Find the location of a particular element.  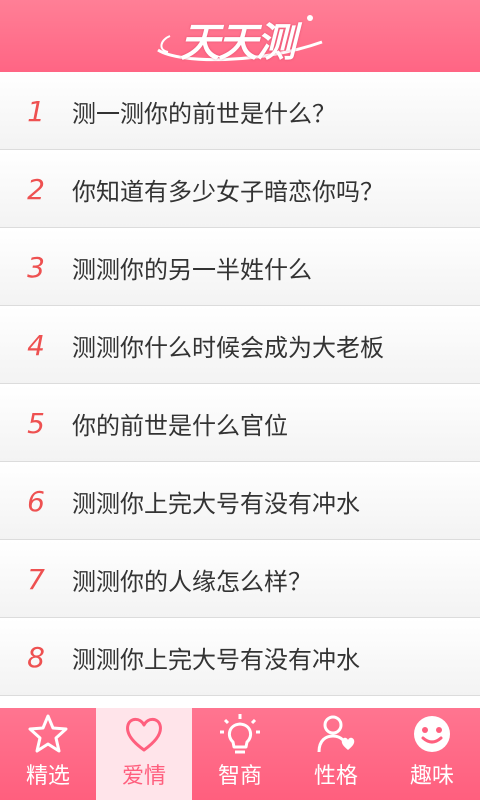

item-number: 3 is located at coordinates (36, 267).